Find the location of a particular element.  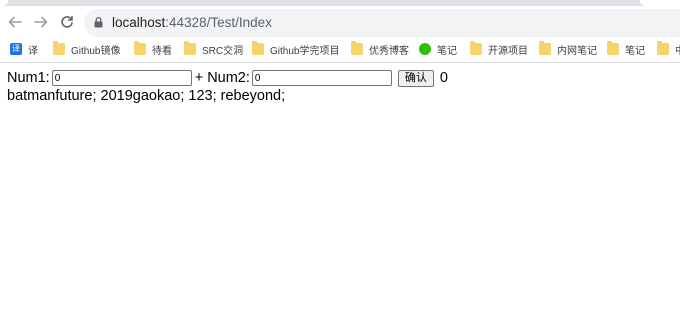

forward-button is located at coordinates (41, 22).